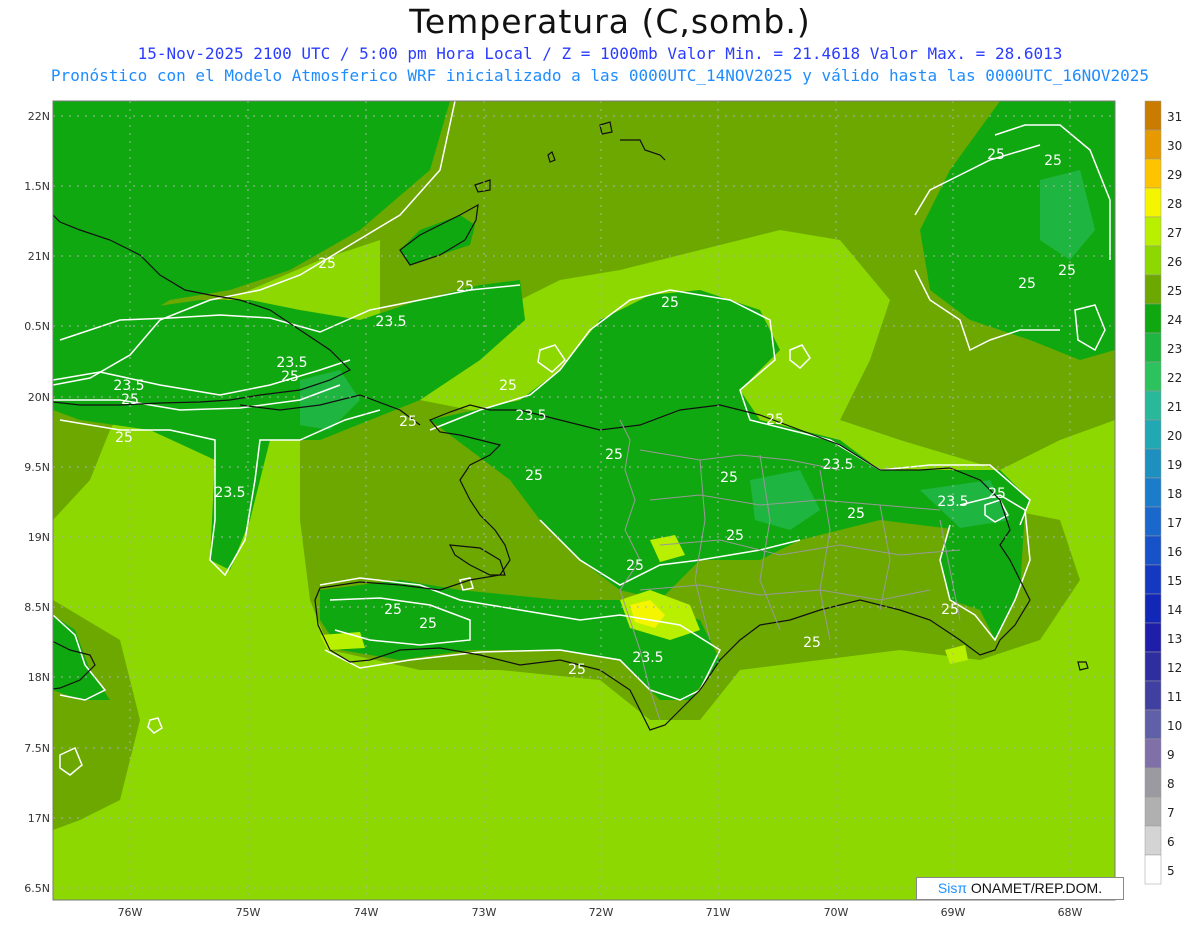 The width and height of the screenshot is (1200, 927). What do you see at coordinates (39, 818) in the screenshot?
I see `lat-tick-label: 17N` at bounding box center [39, 818].